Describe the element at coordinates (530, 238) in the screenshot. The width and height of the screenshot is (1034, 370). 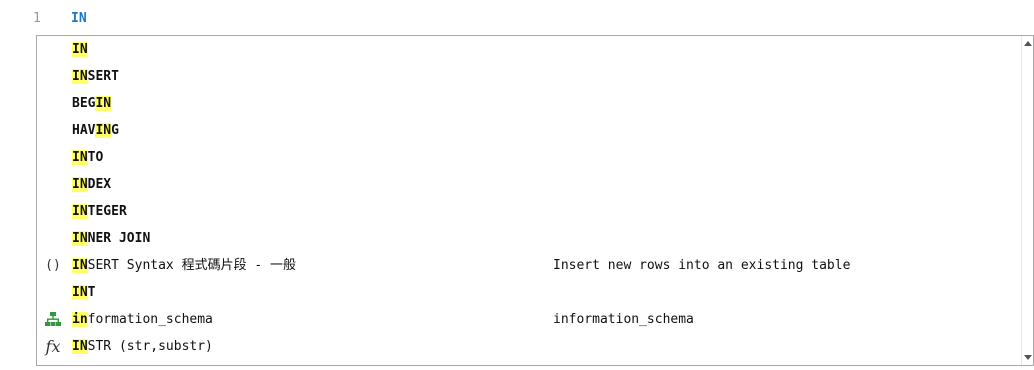
I see `autocomplete-item-inner-join: INNER JOIN` at that location.